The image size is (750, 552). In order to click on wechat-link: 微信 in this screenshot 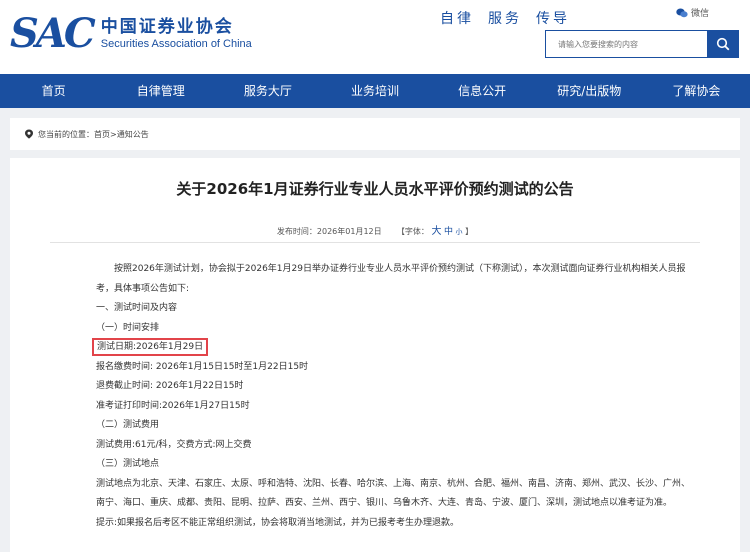, I will do `click(692, 12)`.